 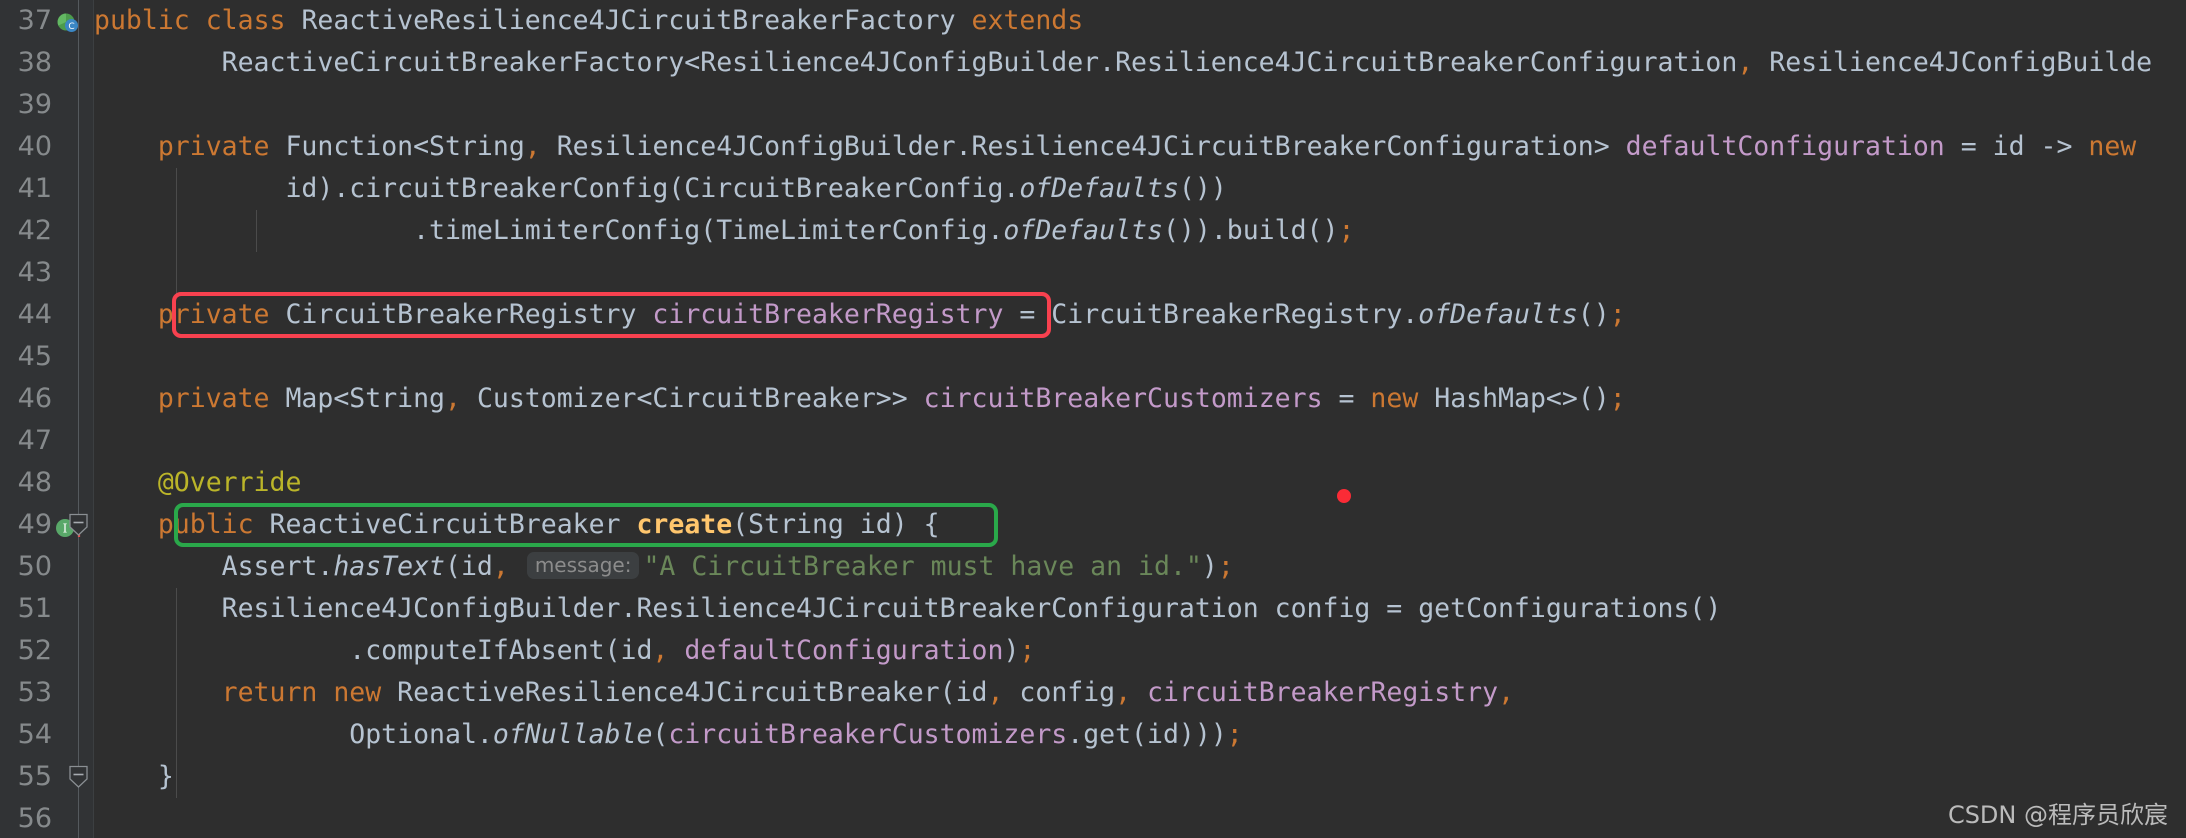 I want to click on gutter-line-37: 37 C, so click(x=46, y=21).